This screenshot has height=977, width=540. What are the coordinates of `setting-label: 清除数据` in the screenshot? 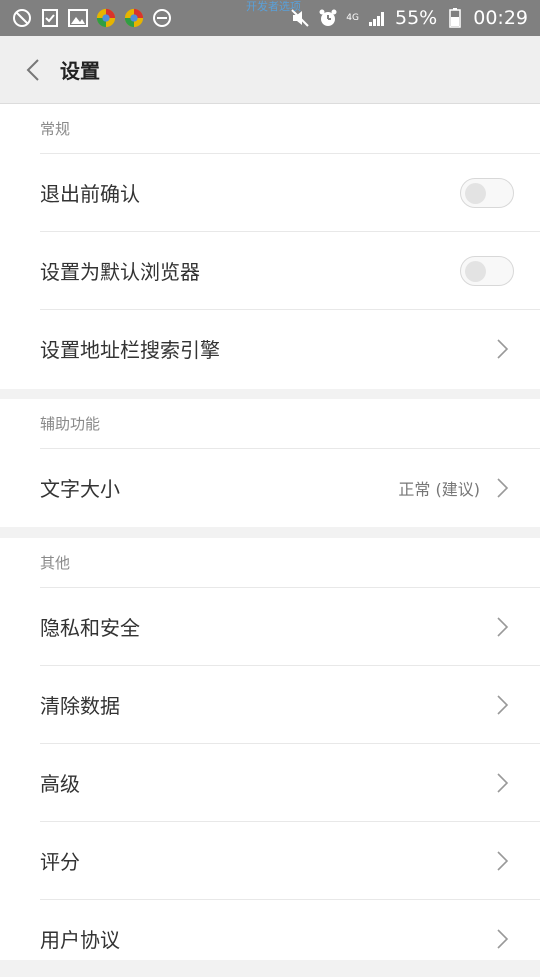 It's located at (80, 706).